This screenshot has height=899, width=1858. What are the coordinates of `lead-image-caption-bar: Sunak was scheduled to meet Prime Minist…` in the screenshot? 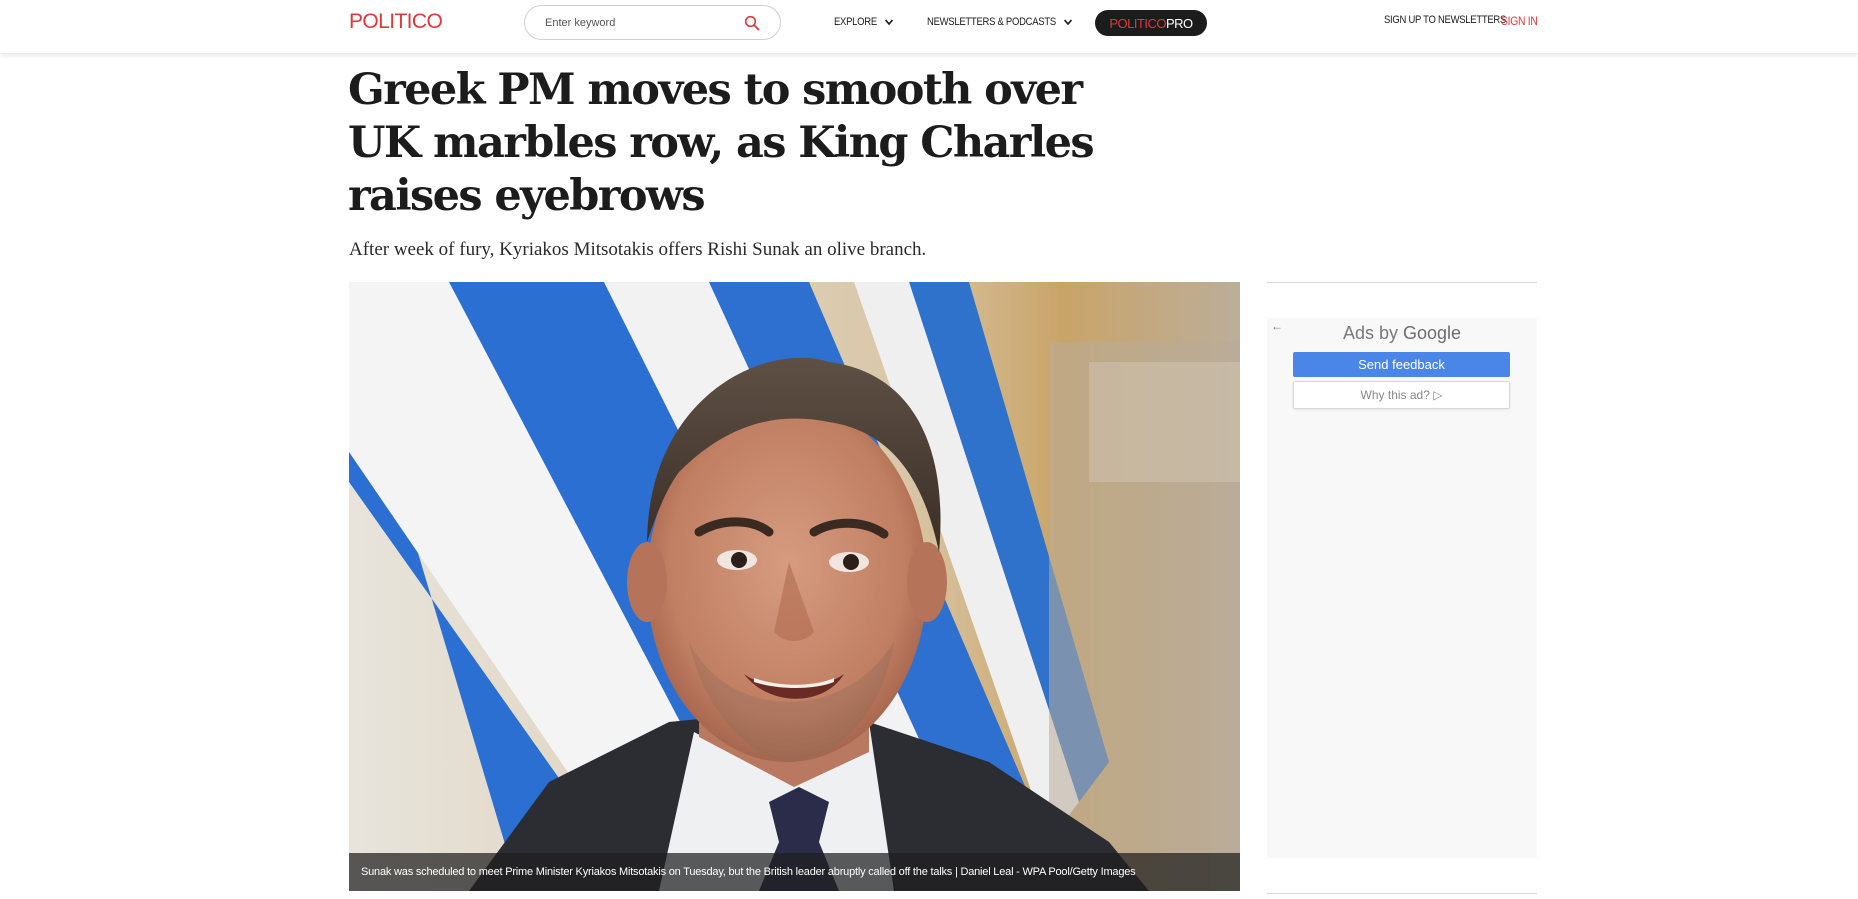 It's located at (794, 872).